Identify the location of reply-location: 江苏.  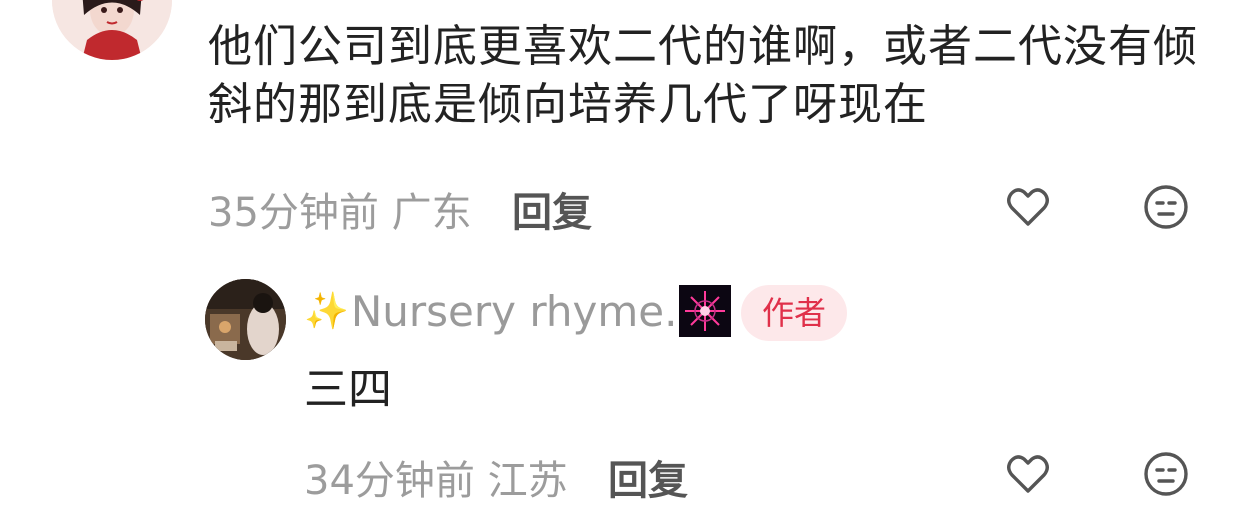
(527, 481).